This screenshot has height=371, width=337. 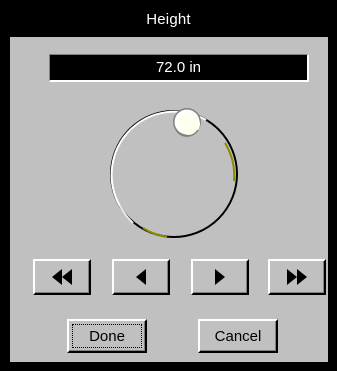 I want to click on dial-accent-bottom, so click(x=155, y=232).